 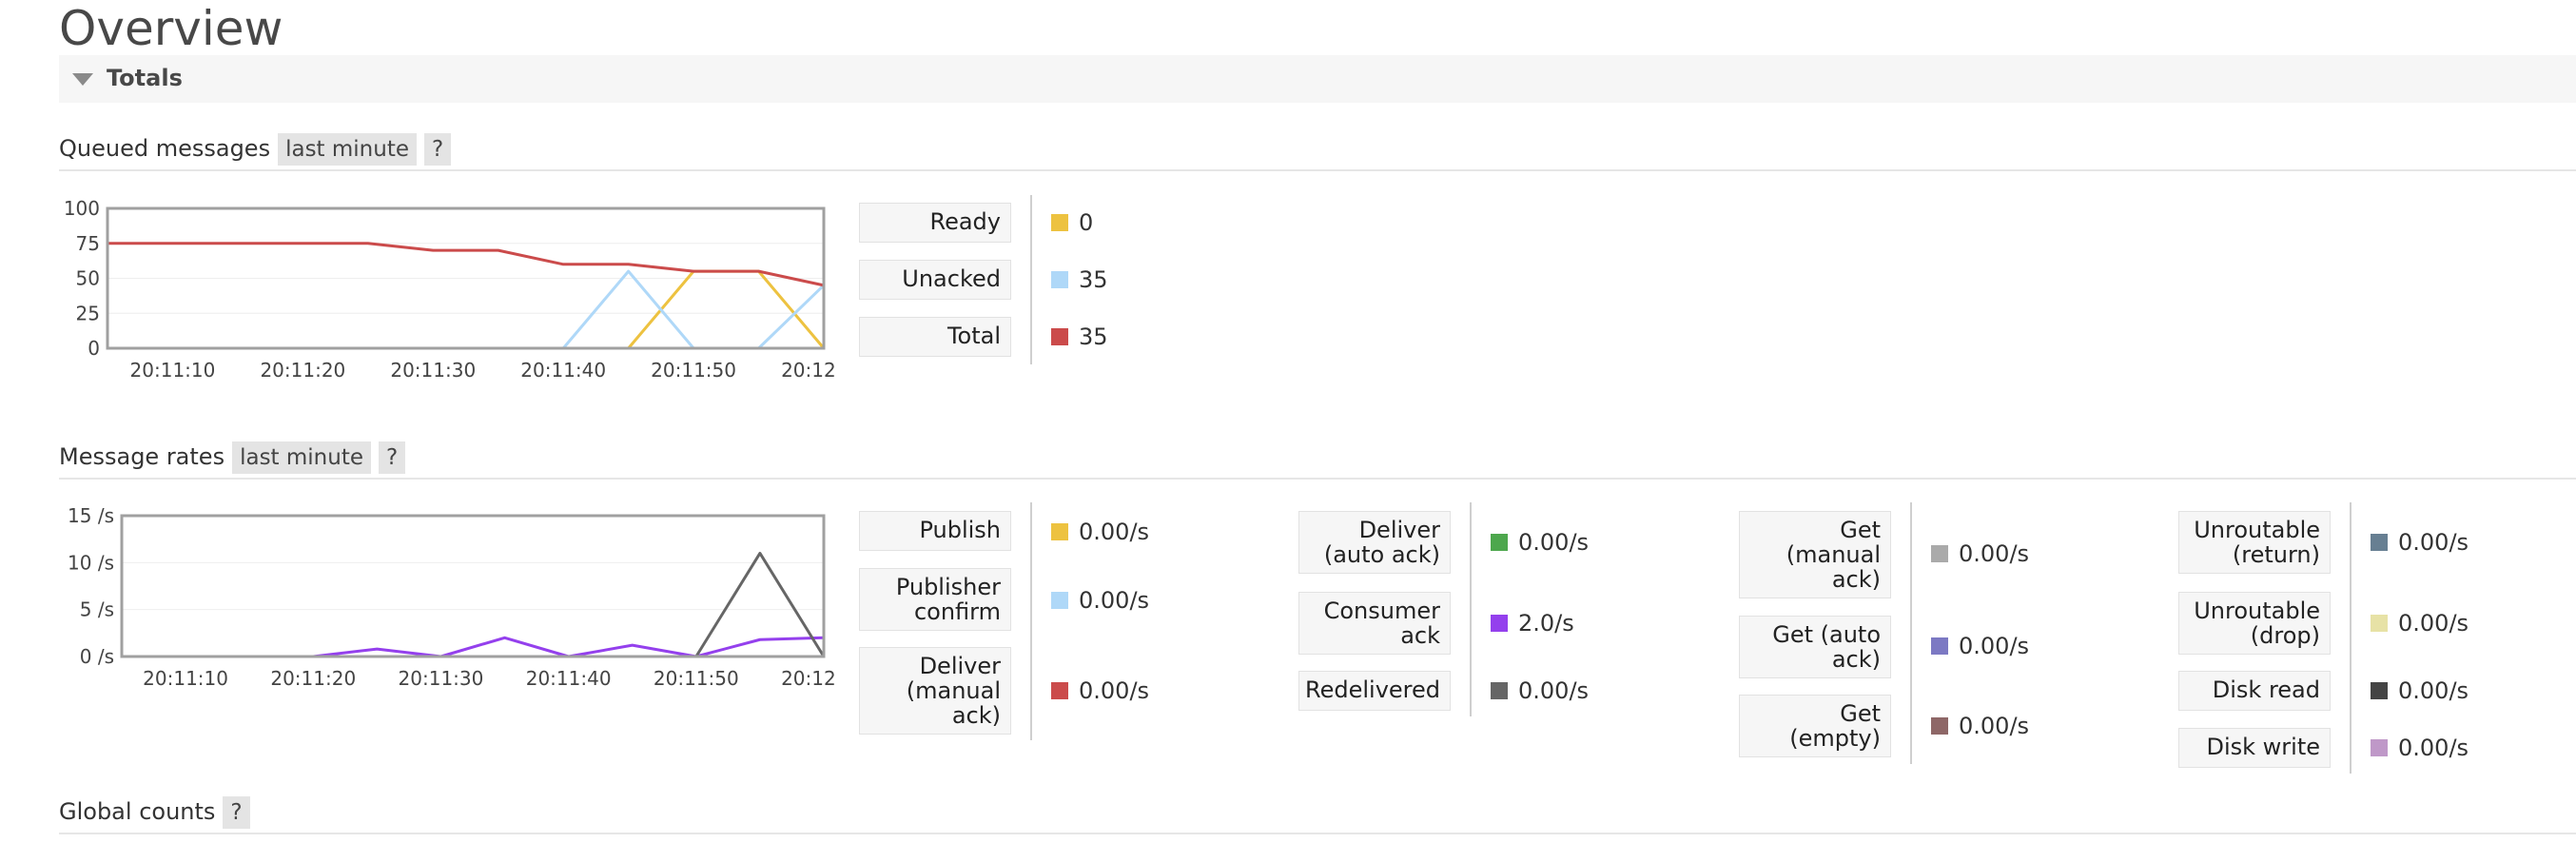 What do you see at coordinates (1093, 279) in the screenshot?
I see `unacked-value: 35` at bounding box center [1093, 279].